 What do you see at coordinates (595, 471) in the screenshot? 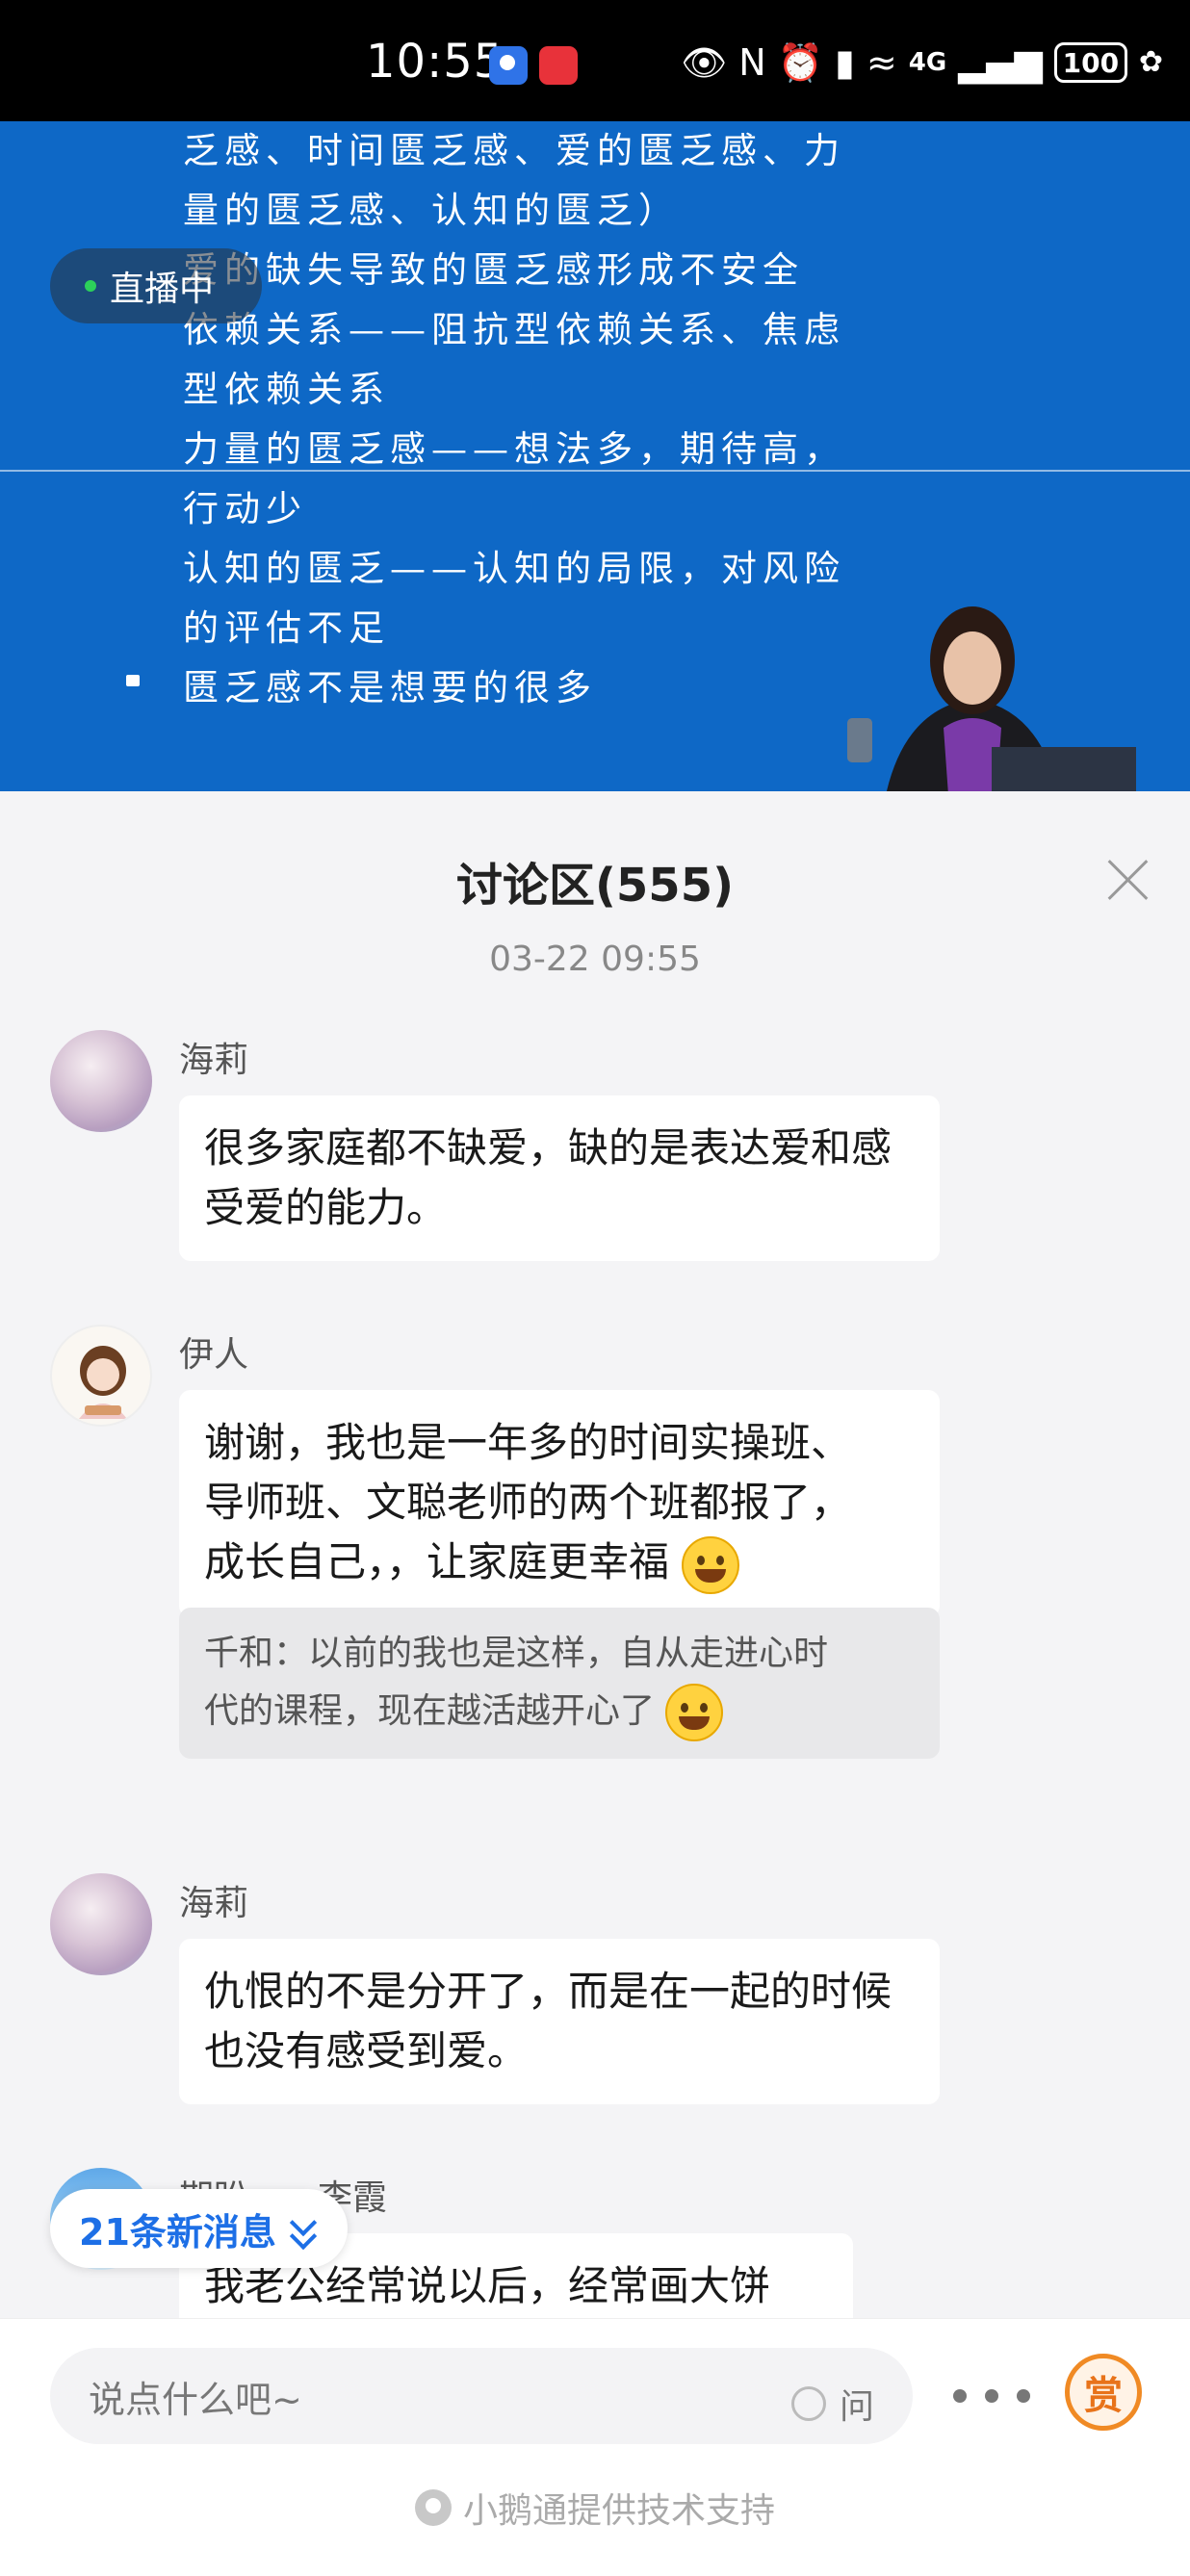
I see `slide-divider` at bounding box center [595, 471].